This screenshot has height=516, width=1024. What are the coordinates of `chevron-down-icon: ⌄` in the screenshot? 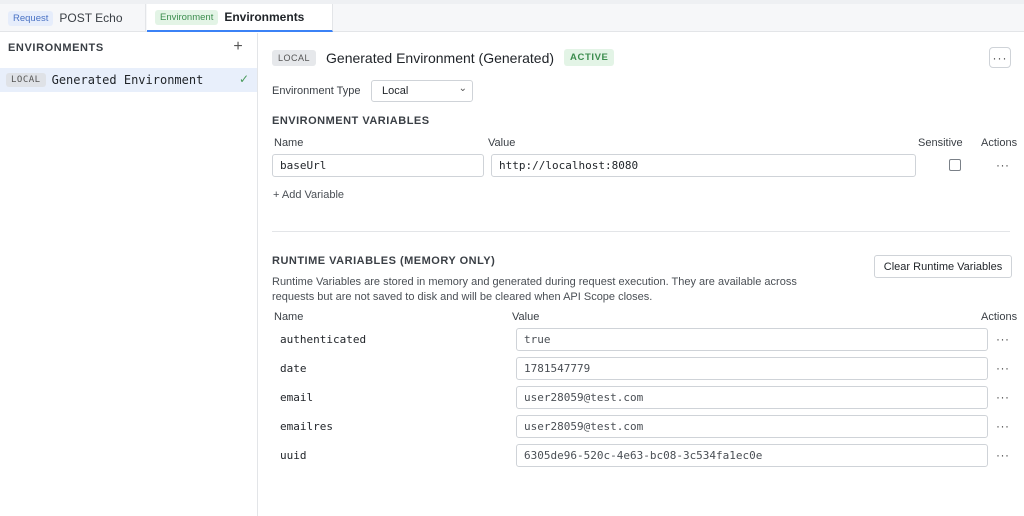 It's located at (462, 88).